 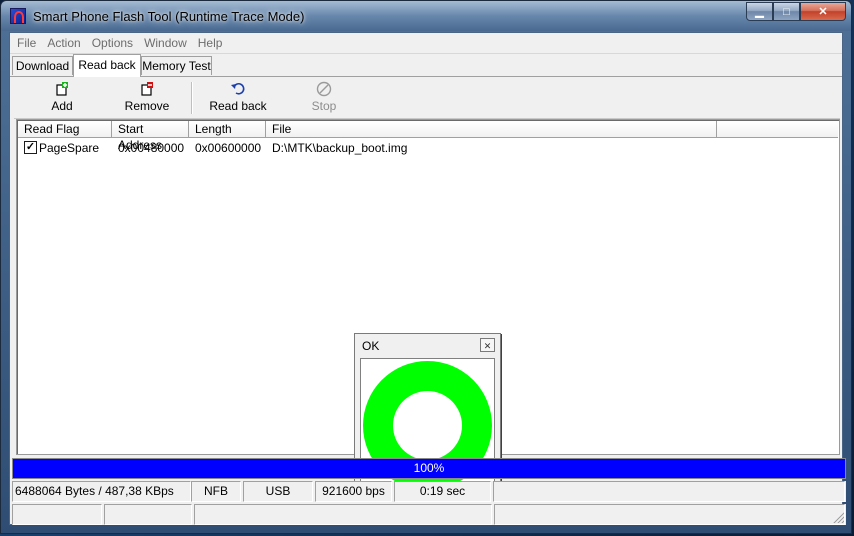 What do you see at coordinates (427, 98) in the screenshot?
I see `toolbar: Add Remove Read back Stop` at bounding box center [427, 98].